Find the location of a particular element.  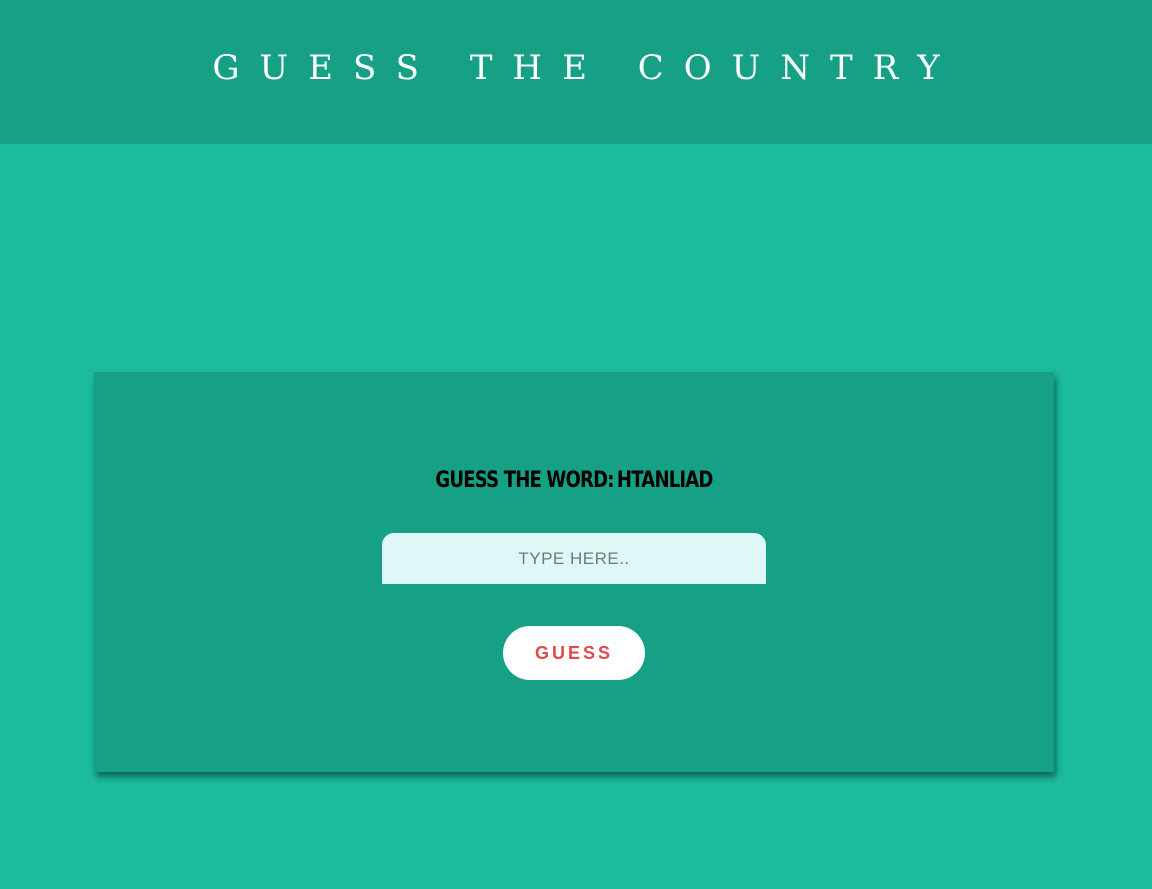

guess-prompt: GUESS THE WORD: HTANLIAD is located at coordinates (573, 480).